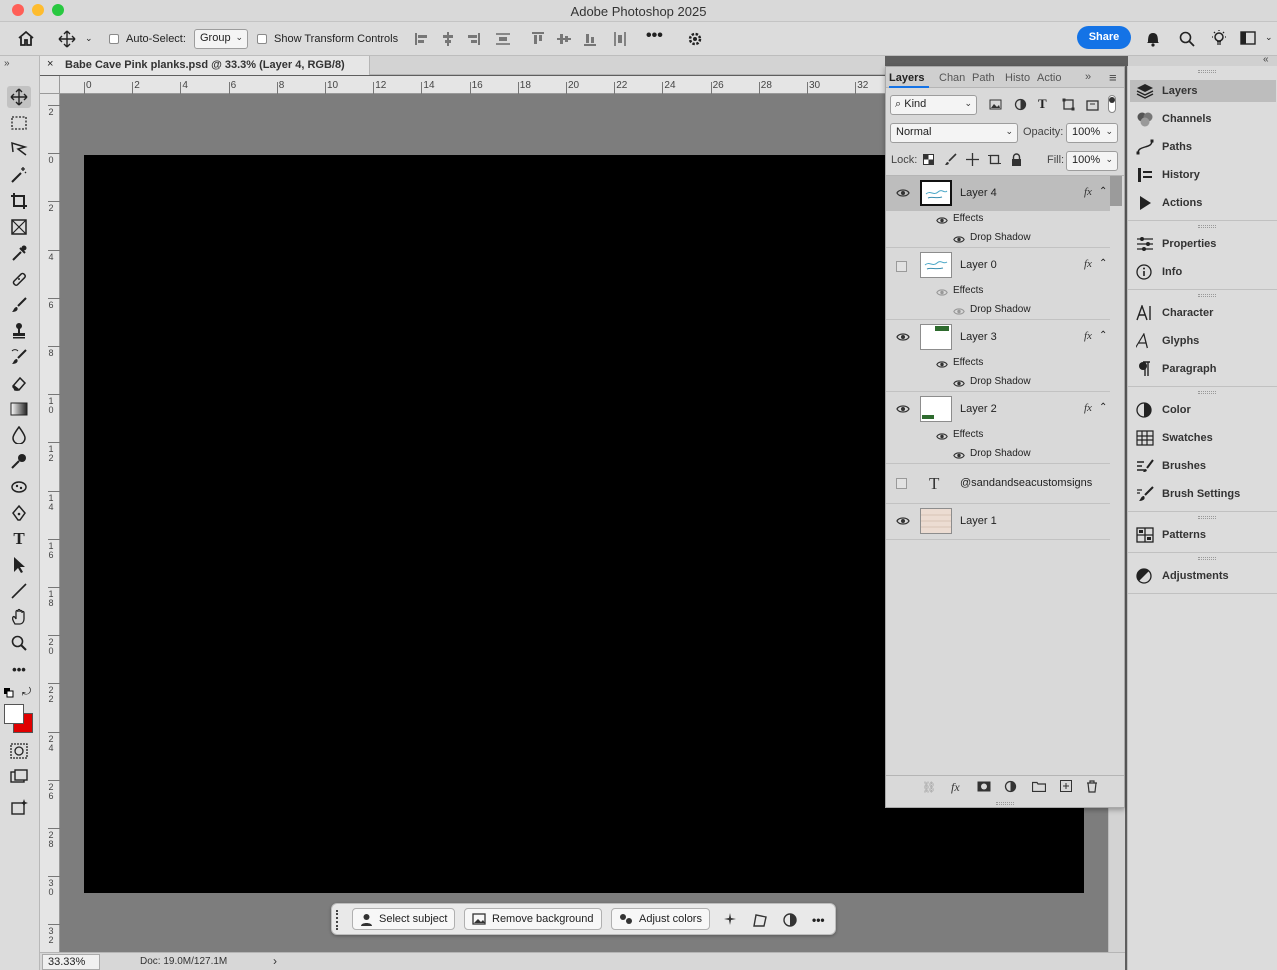 The height and width of the screenshot is (970, 1277). What do you see at coordinates (26, 692) in the screenshot?
I see `swap-colors-icon: ⤾` at bounding box center [26, 692].